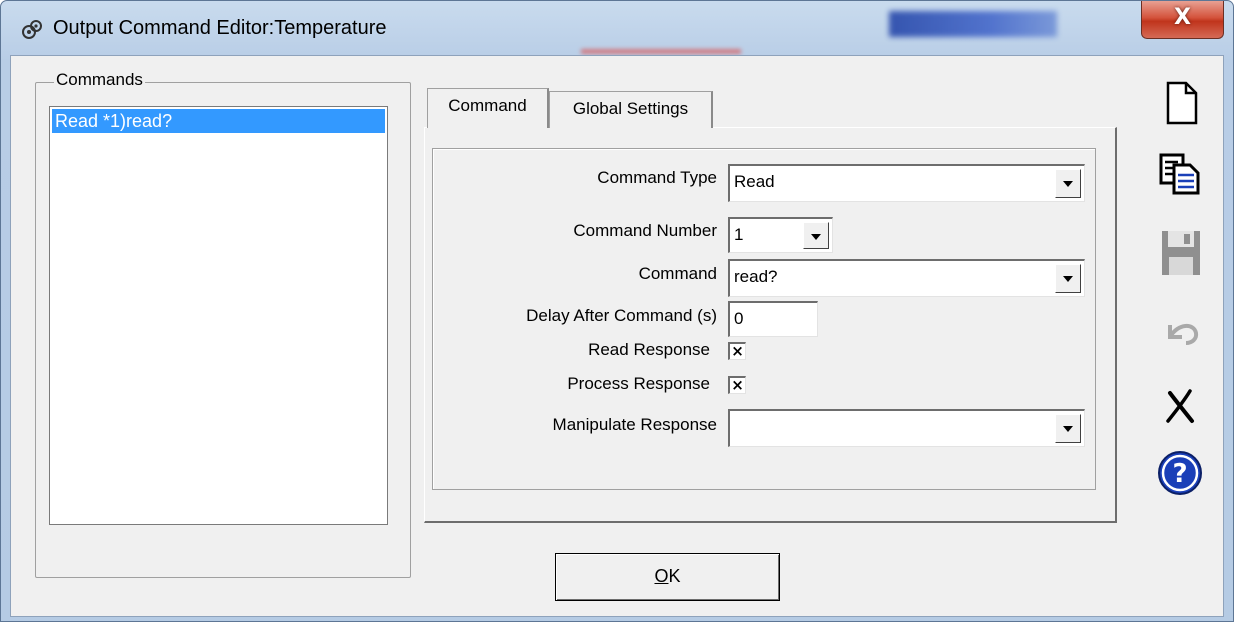 The height and width of the screenshot is (622, 1234). What do you see at coordinates (645, 230) in the screenshot?
I see `command-number-label: Command Number` at bounding box center [645, 230].